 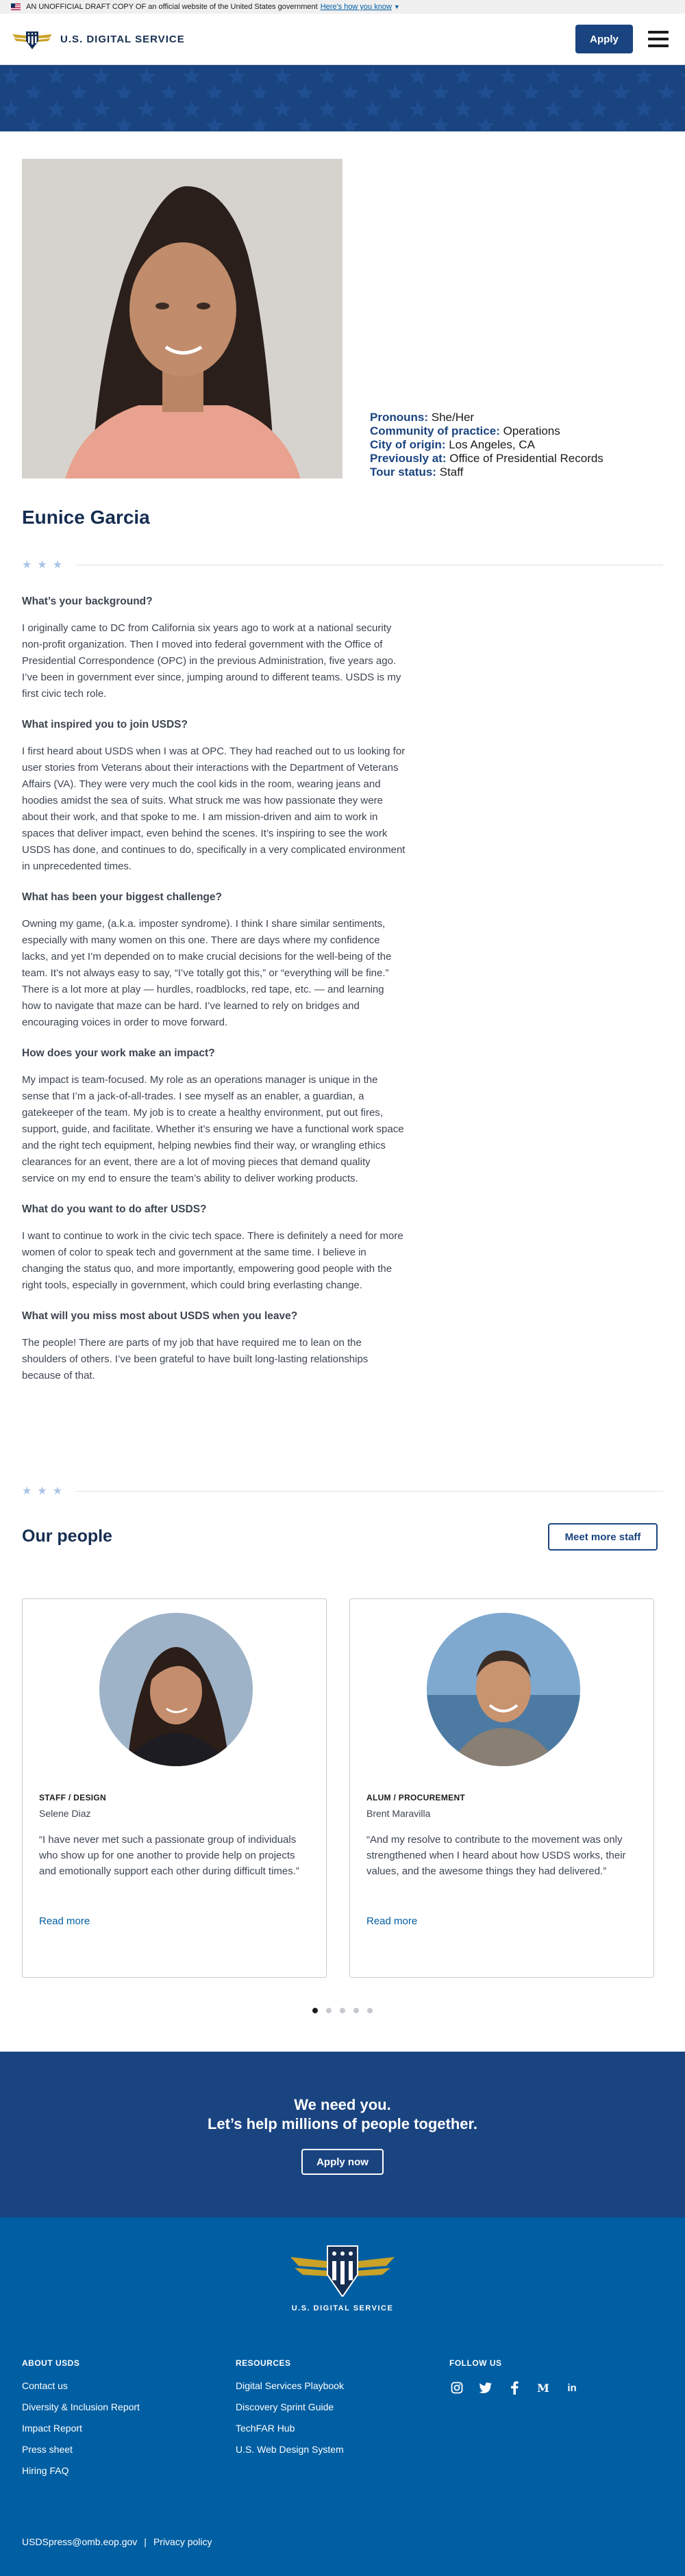 What do you see at coordinates (456, 2387) in the screenshot?
I see `instagram-icon` at bounding box center [456, 2387].